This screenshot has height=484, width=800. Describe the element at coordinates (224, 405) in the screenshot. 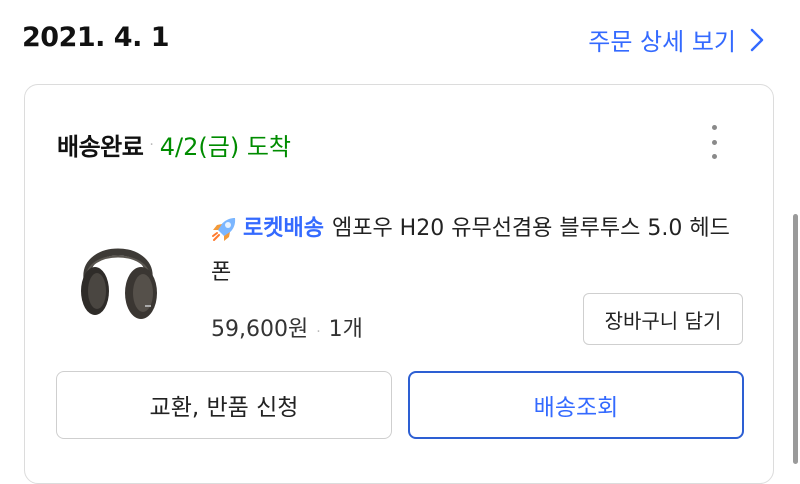

I see `exchange-return-button: 교환, 반품 신청` at that location.